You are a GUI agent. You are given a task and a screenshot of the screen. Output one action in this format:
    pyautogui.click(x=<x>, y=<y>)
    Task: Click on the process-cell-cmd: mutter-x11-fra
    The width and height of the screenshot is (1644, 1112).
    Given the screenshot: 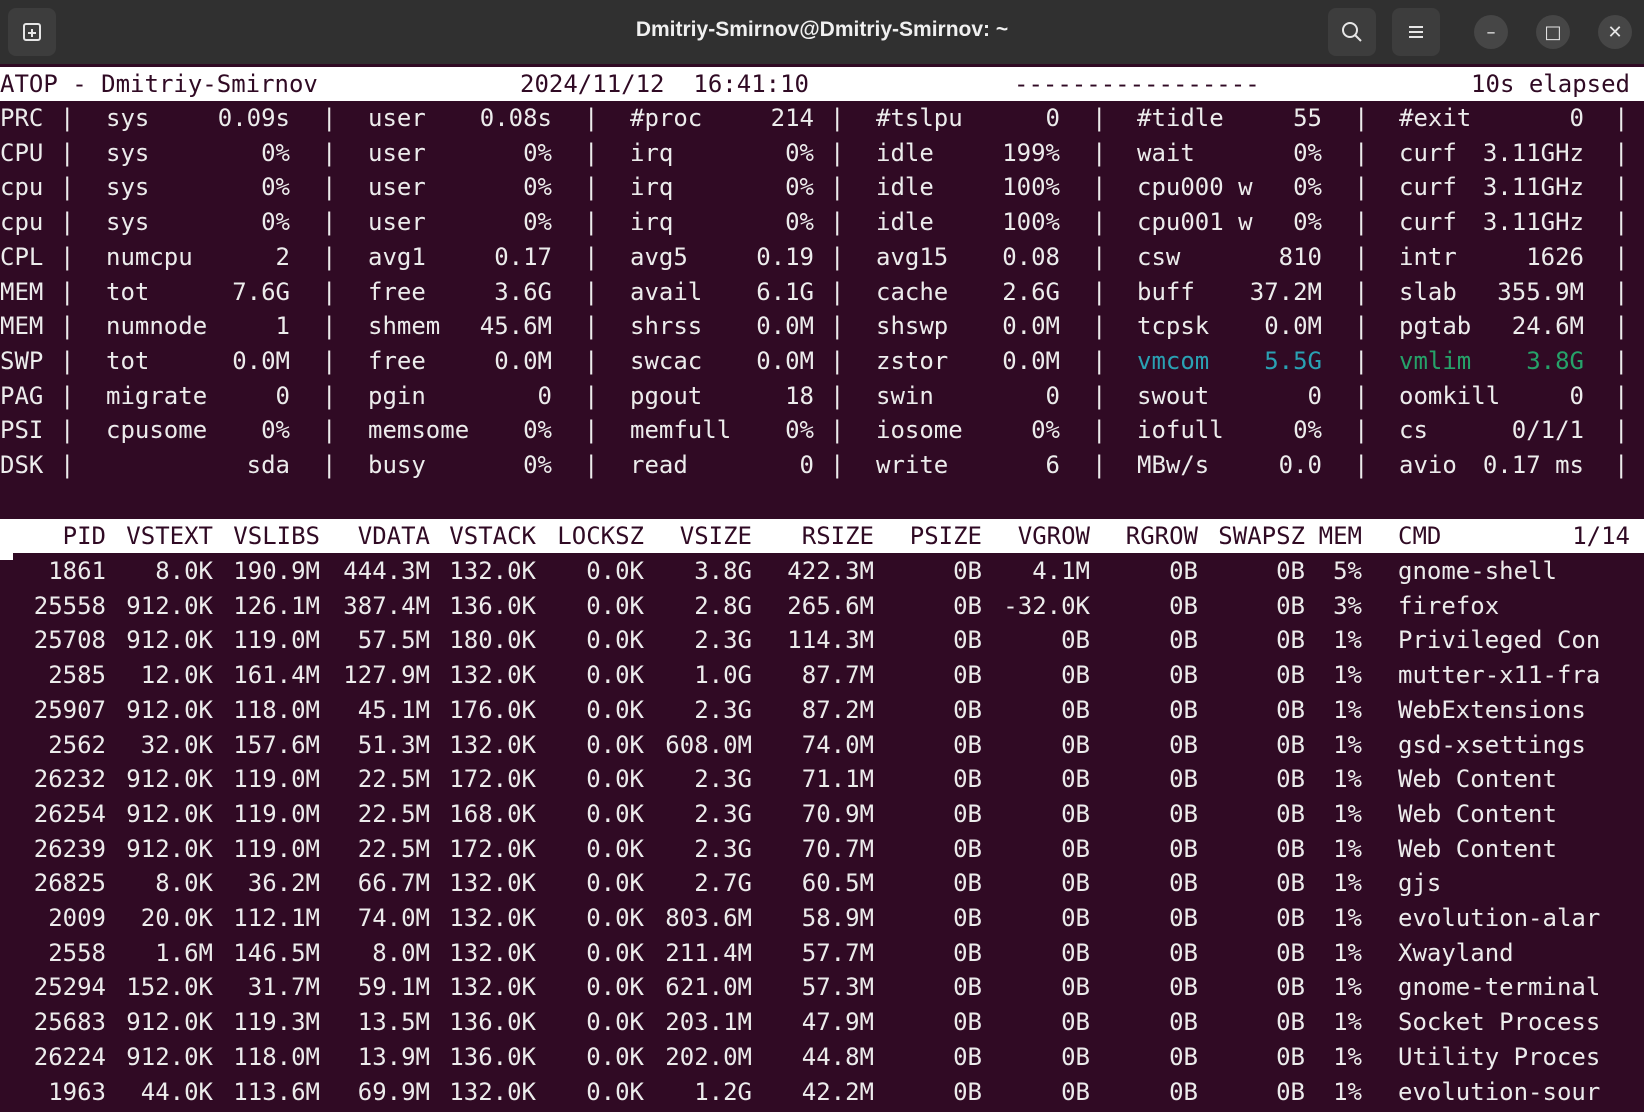 What is the action you would take?
    pyautogui.click(x=1499, y=675)
    